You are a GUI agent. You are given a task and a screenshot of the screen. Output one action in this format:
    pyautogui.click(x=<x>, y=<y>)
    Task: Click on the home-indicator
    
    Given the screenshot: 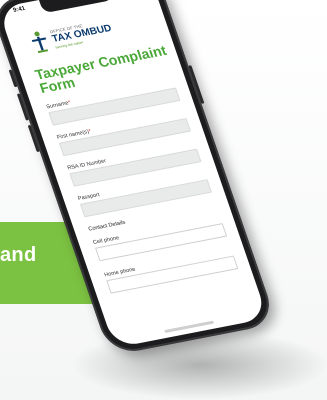 What is the action you would take?
    pyautogui.click(x=189, y=327)
    